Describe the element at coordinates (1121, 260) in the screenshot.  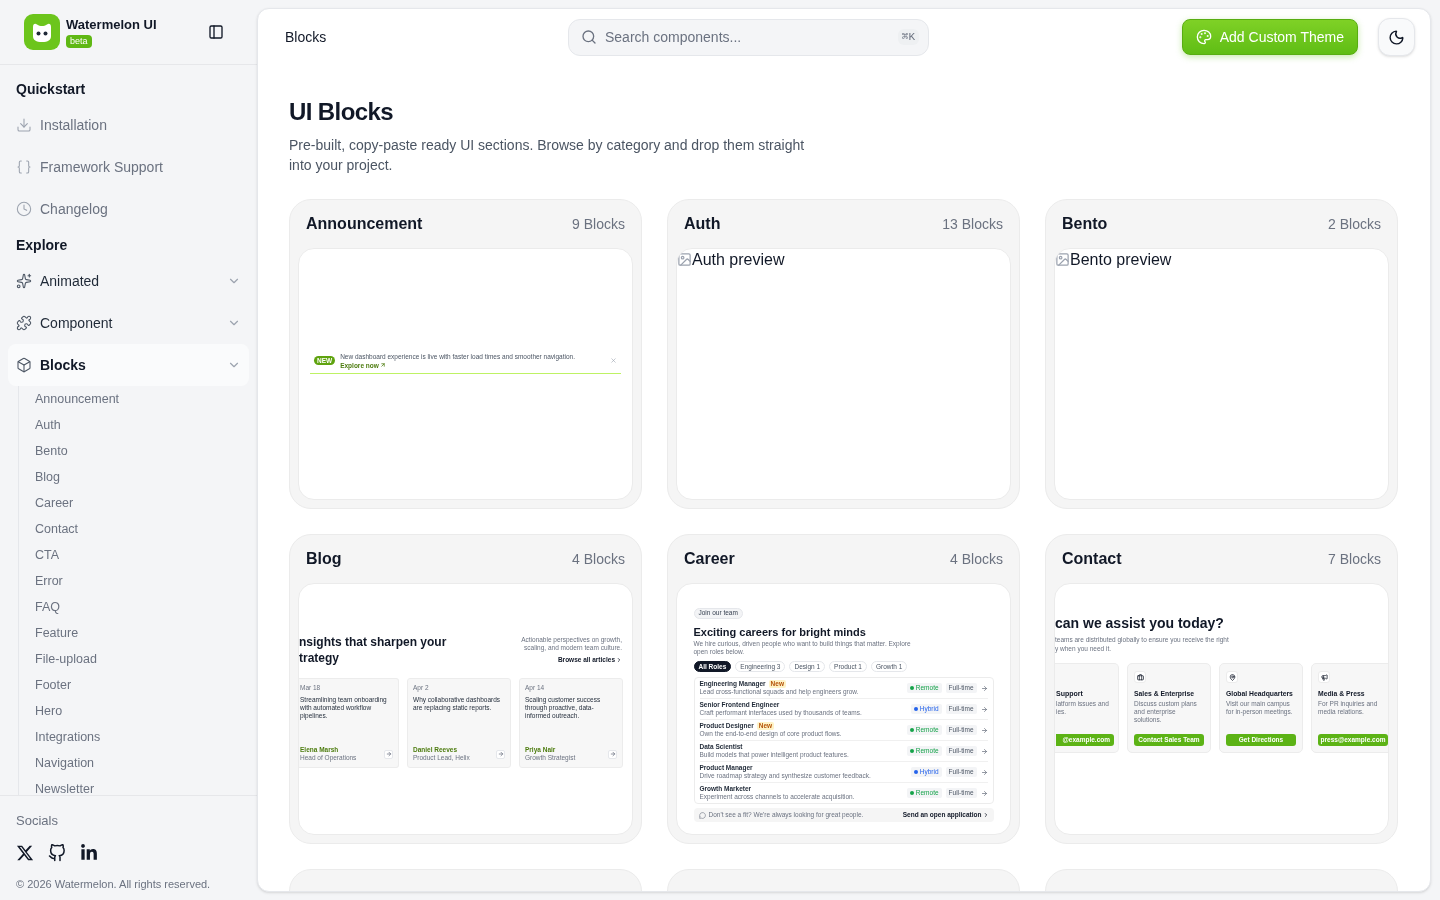
I see `image-alt-text: Bento preview` at that location.